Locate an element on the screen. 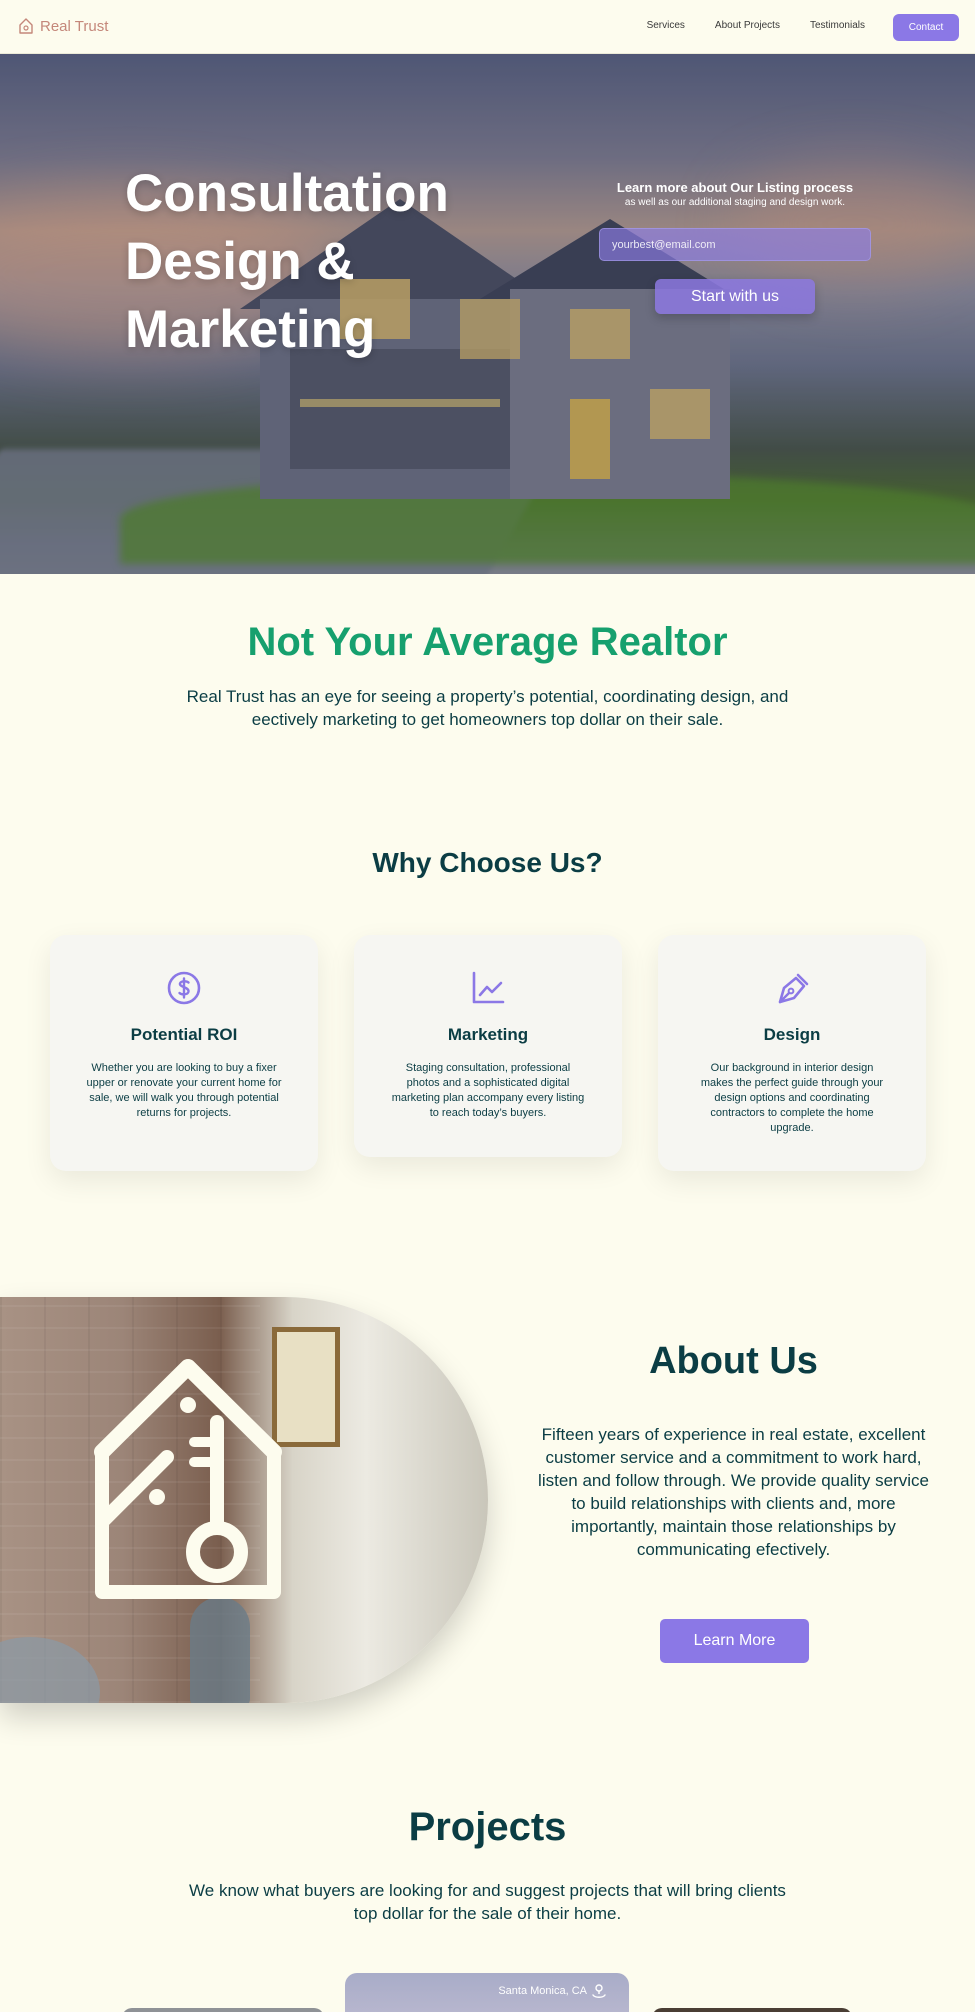 This screenshot has width=975, height=2012. pen-nib-icon is located at coordinates (793, 988).